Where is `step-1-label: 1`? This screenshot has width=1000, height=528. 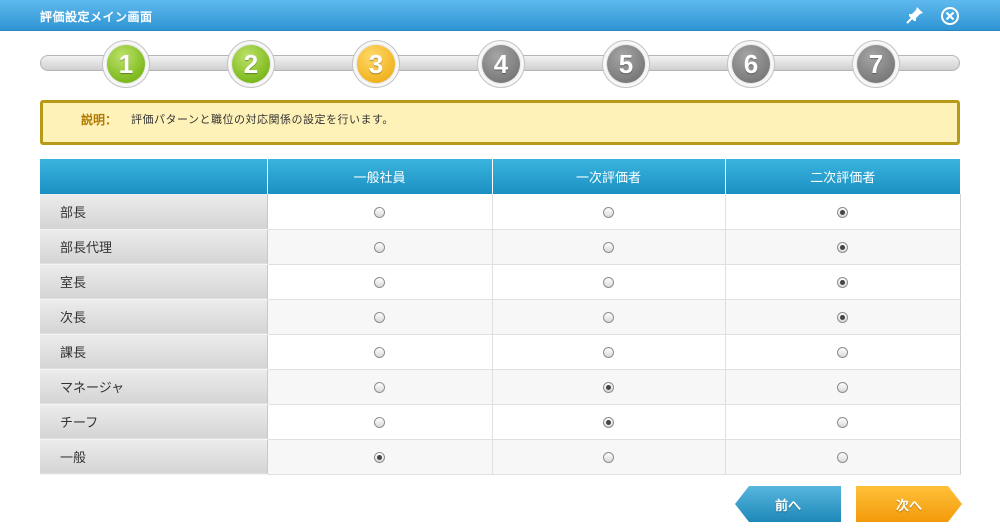 step-1-label: 1 is located at coordinates (126, 64).